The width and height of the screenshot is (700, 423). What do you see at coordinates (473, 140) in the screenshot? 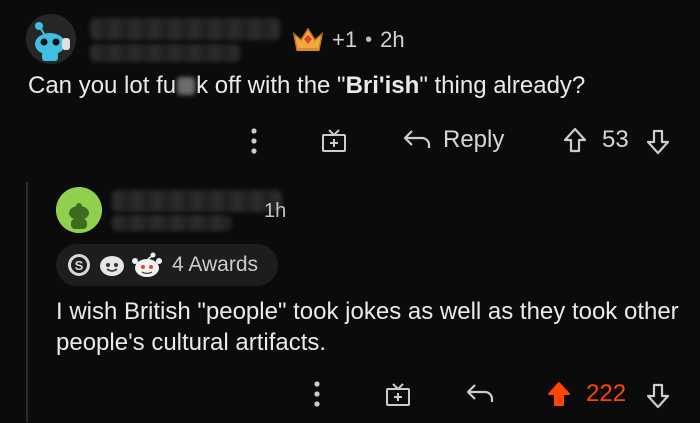
I see `reply-button: Reply` at bounding box center [473, 140].